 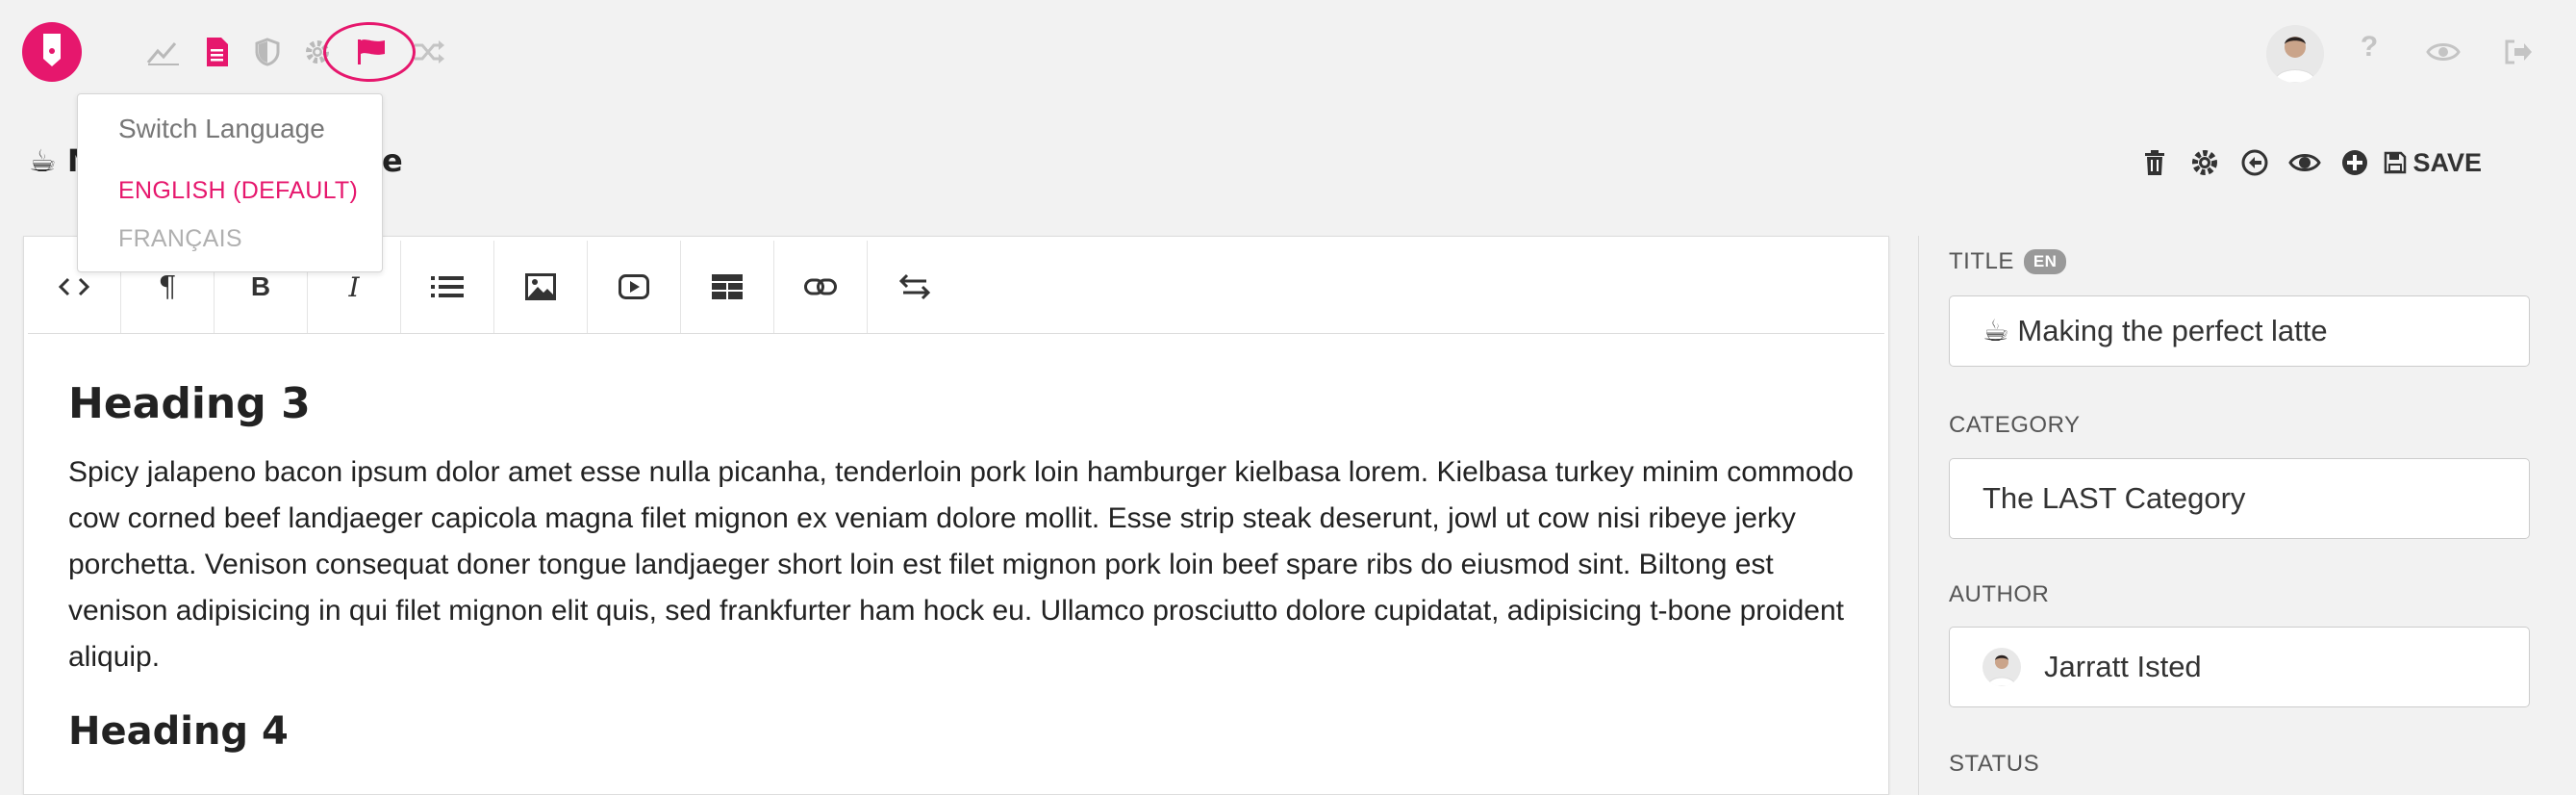 What do you see at coordinates (1999, 594) in the screenshot?
I see `author-label: AUTHOR` at bounding box center [1999, 594].